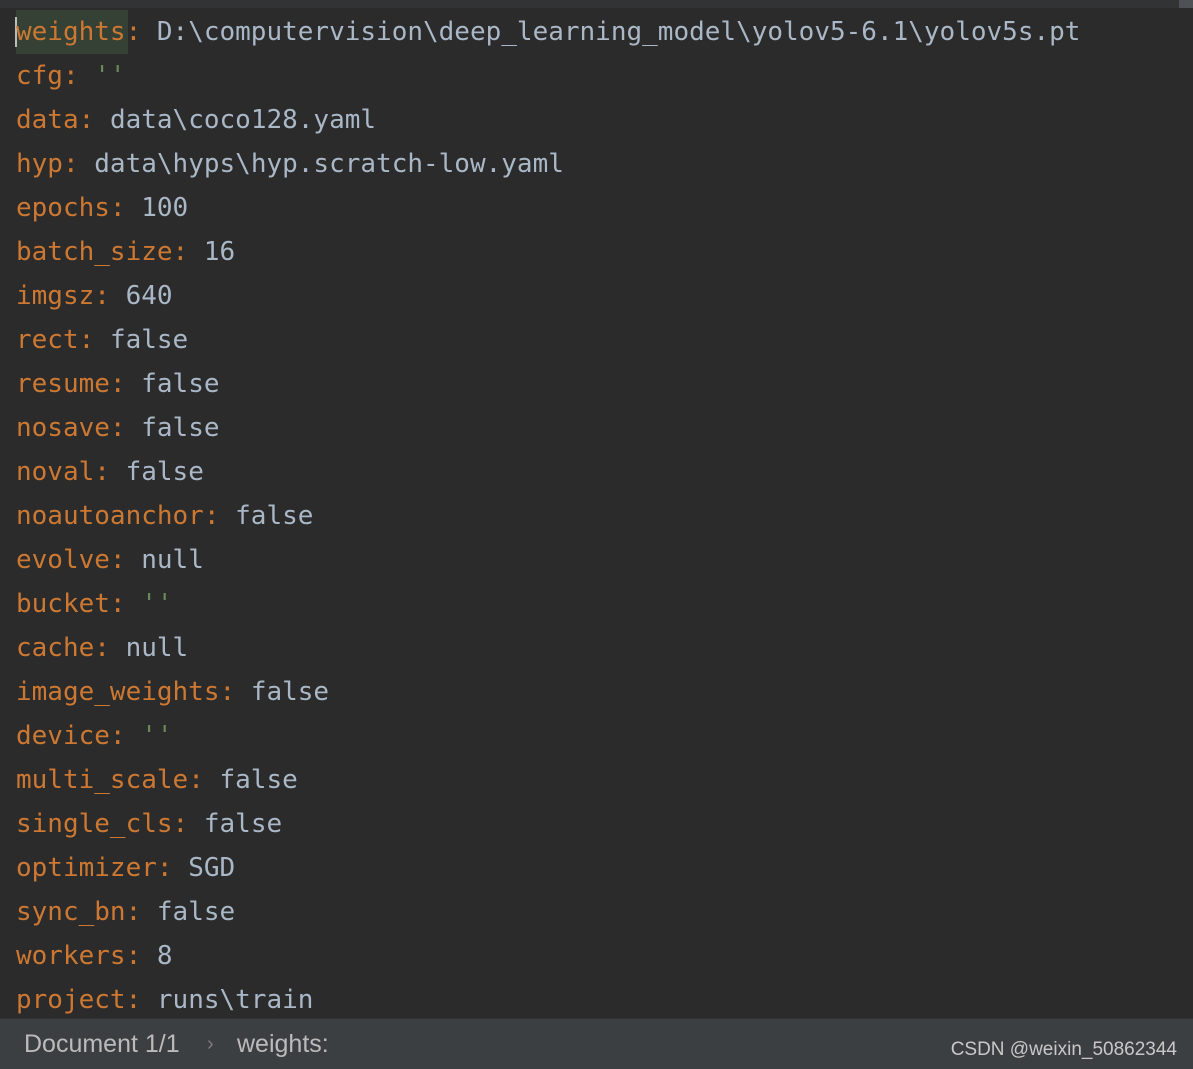 Image resolution: width=1193 pixels, height=1069 pixels. Describe the element at coordinates (601, 692) in the screenshot. I see `editor-line: image_weights: false` at that location.